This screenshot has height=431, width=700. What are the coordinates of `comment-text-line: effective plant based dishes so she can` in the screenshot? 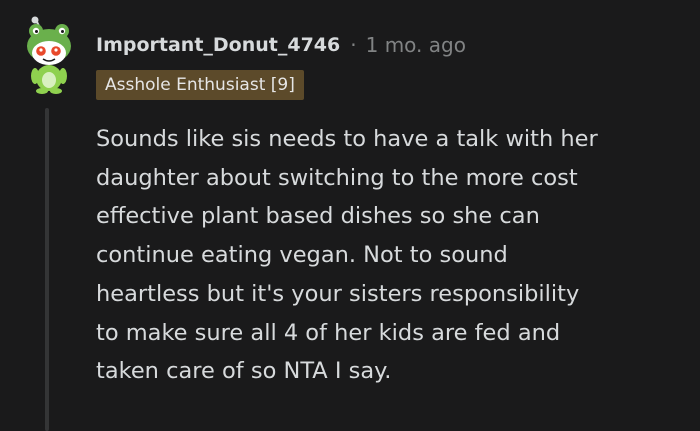 It's located at (318, 216).